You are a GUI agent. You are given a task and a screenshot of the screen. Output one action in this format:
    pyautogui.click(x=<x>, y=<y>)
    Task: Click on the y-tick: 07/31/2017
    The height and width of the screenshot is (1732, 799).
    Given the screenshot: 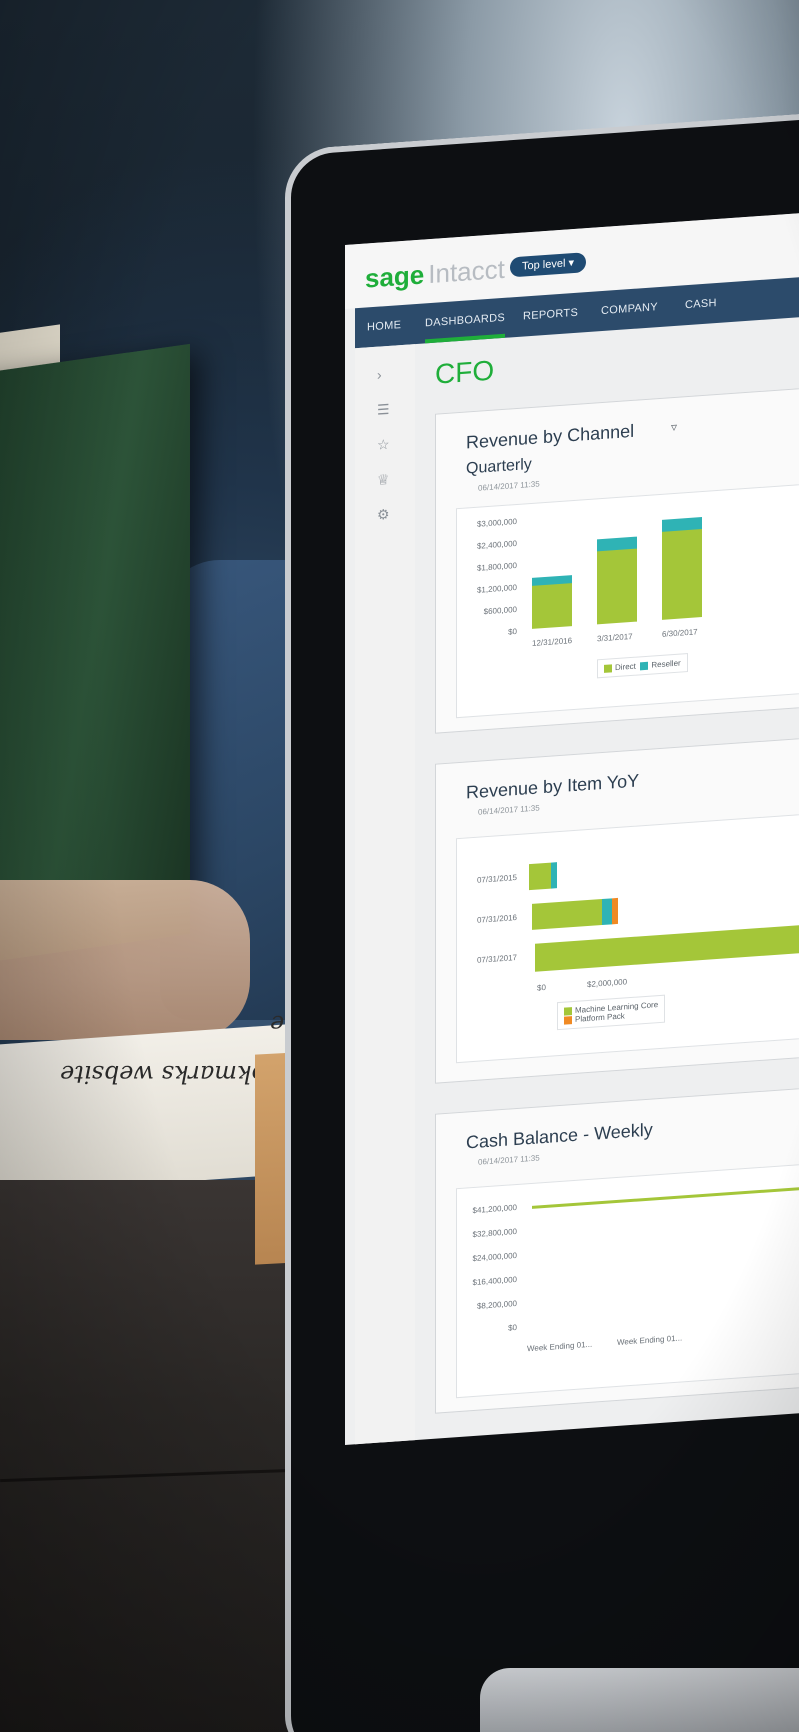 What is the action you would take?
    pyautogui.click(x=496, y=958)
    